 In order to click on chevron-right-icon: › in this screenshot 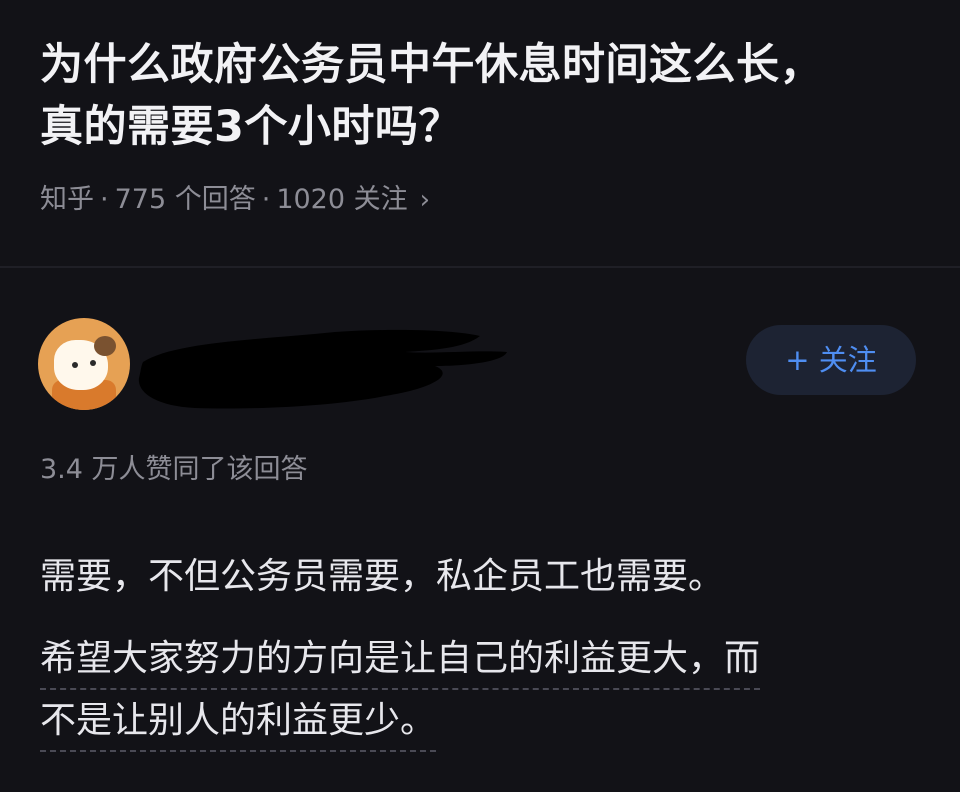, I will do `click(425, 200)`.